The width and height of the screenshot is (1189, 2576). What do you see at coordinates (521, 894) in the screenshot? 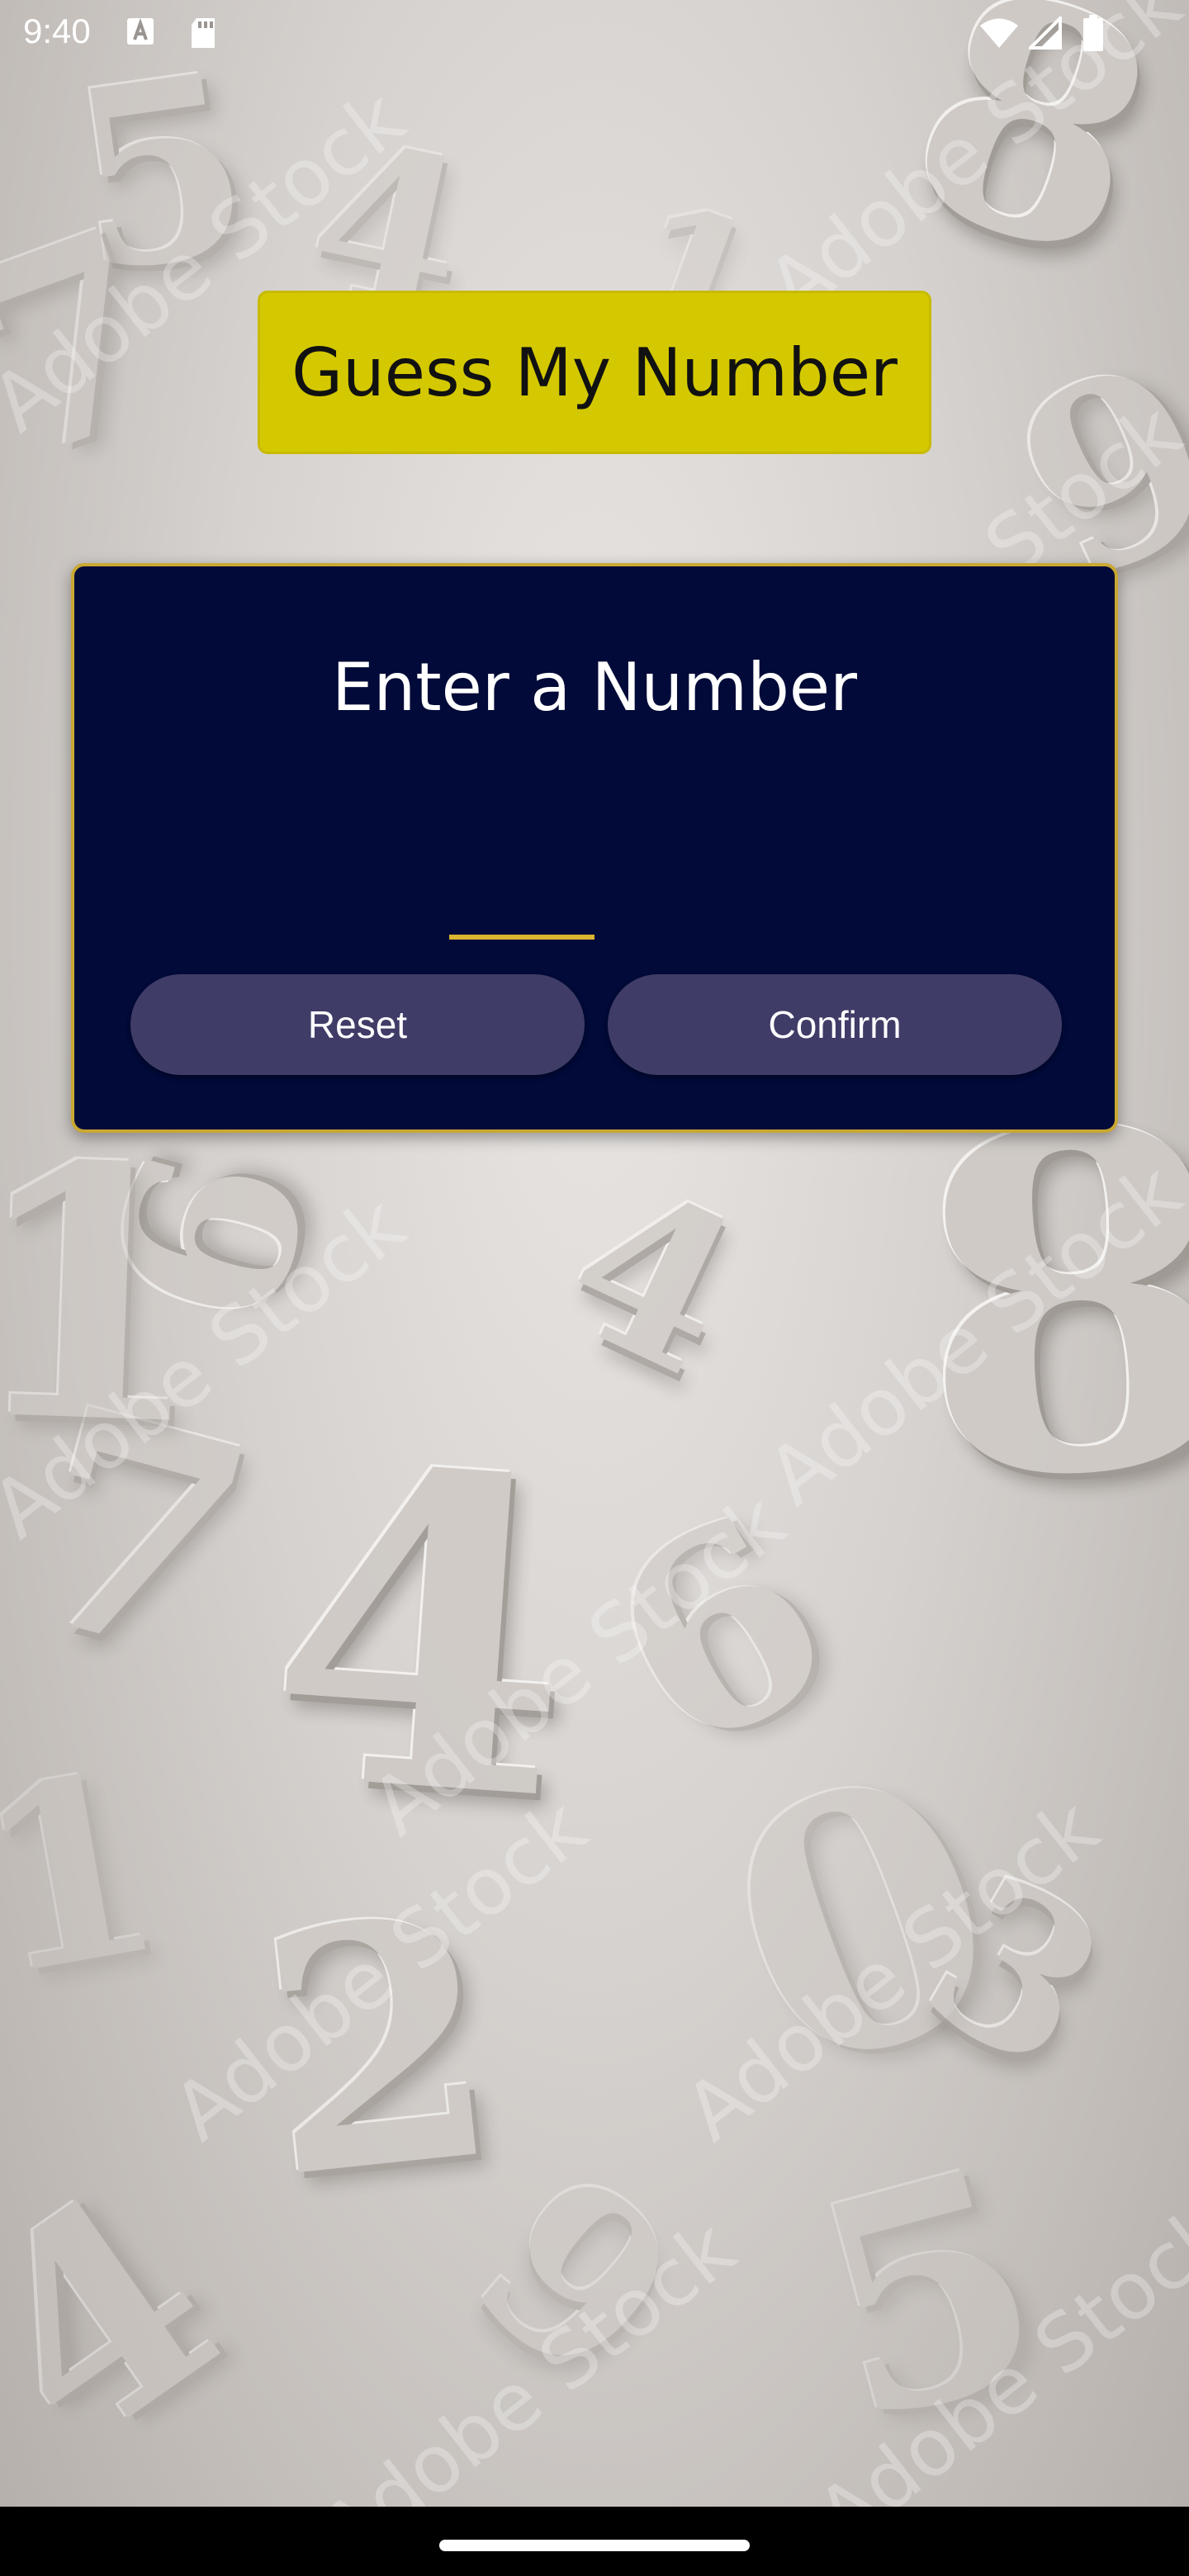
I see `number-input` at bounding box center [521, 894].